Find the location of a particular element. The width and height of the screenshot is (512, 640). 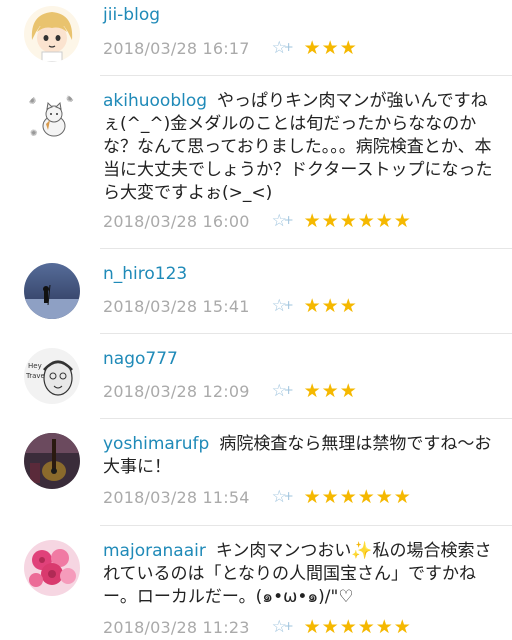

comment-body: jii-blog is located at coordinates (298, 15).